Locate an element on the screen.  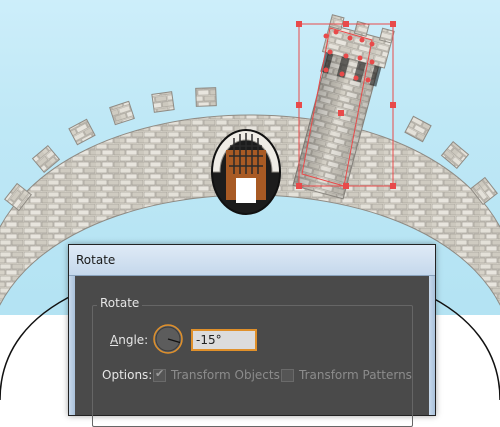
checkmark-icon: ✔ is located at coordinates (160, 373).